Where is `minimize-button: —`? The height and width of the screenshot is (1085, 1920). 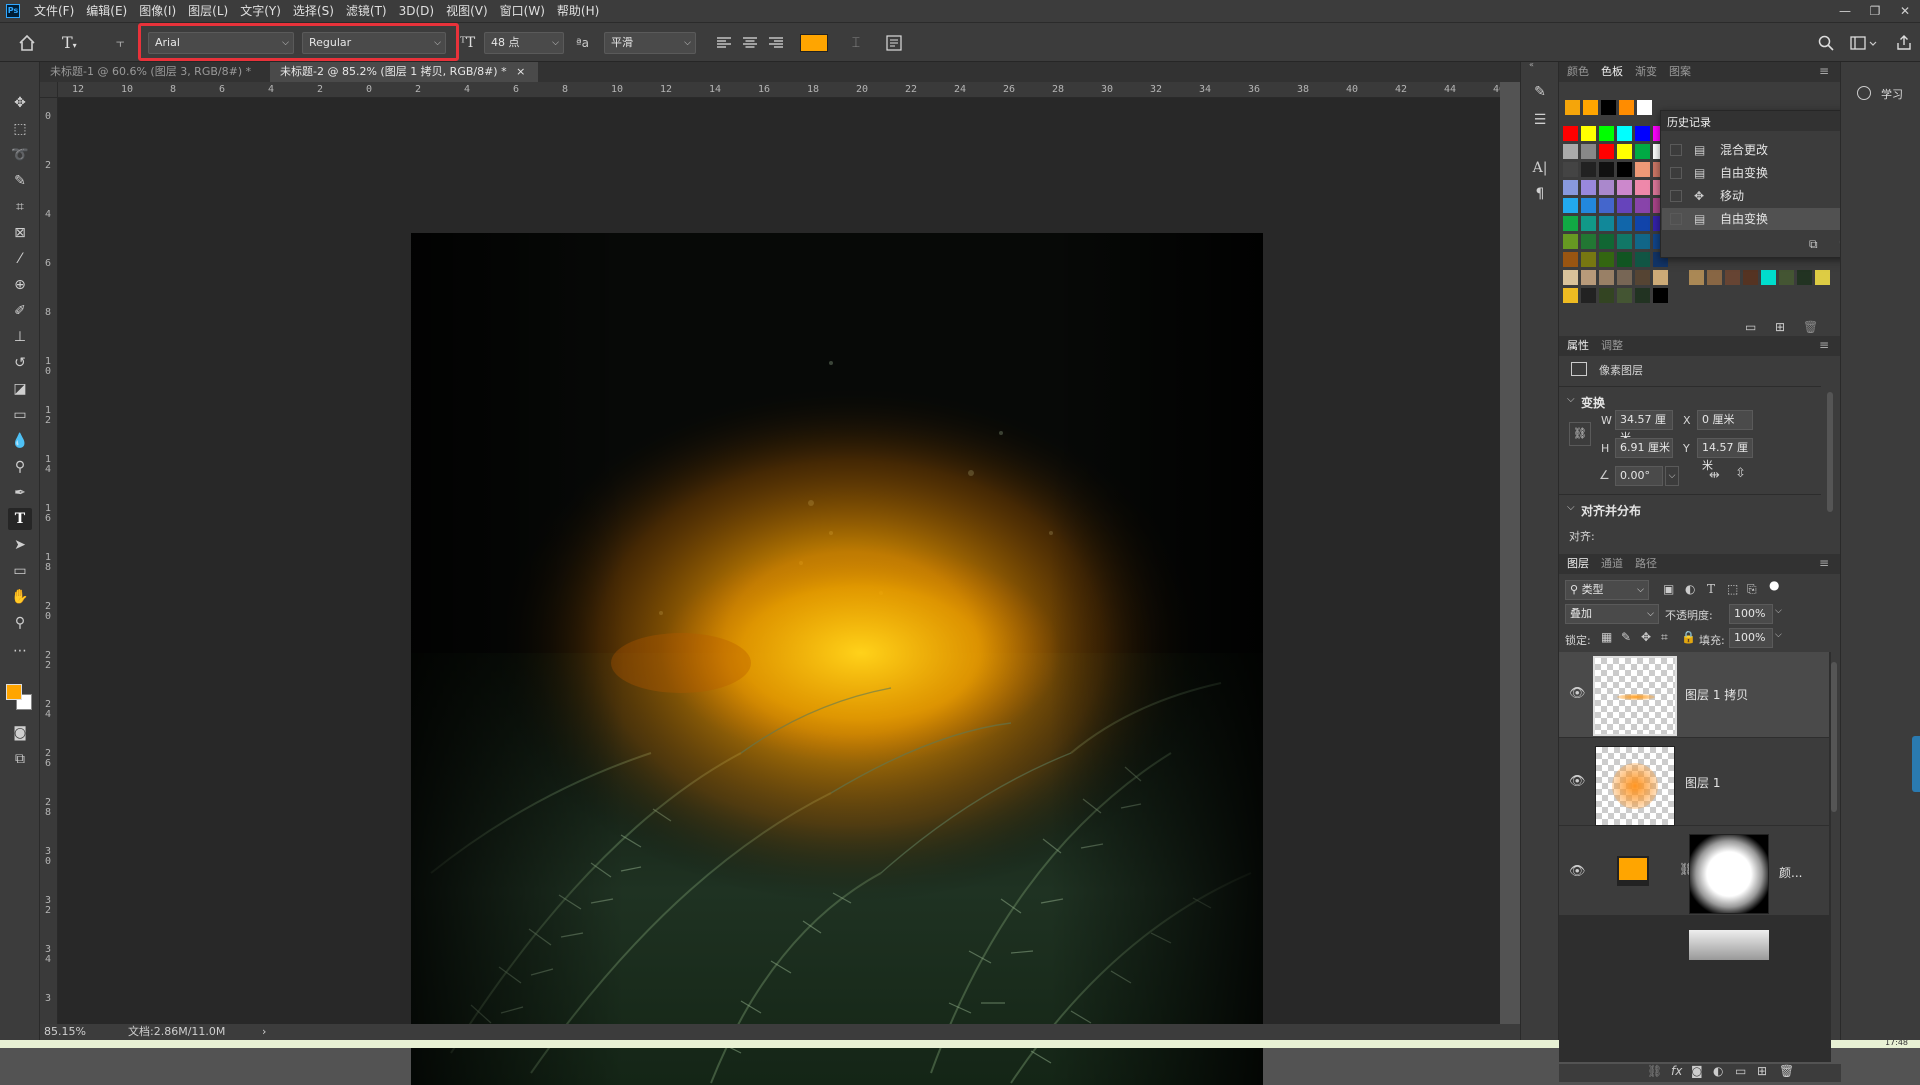
minimize-button: — is located at coordinates (1845, 11).